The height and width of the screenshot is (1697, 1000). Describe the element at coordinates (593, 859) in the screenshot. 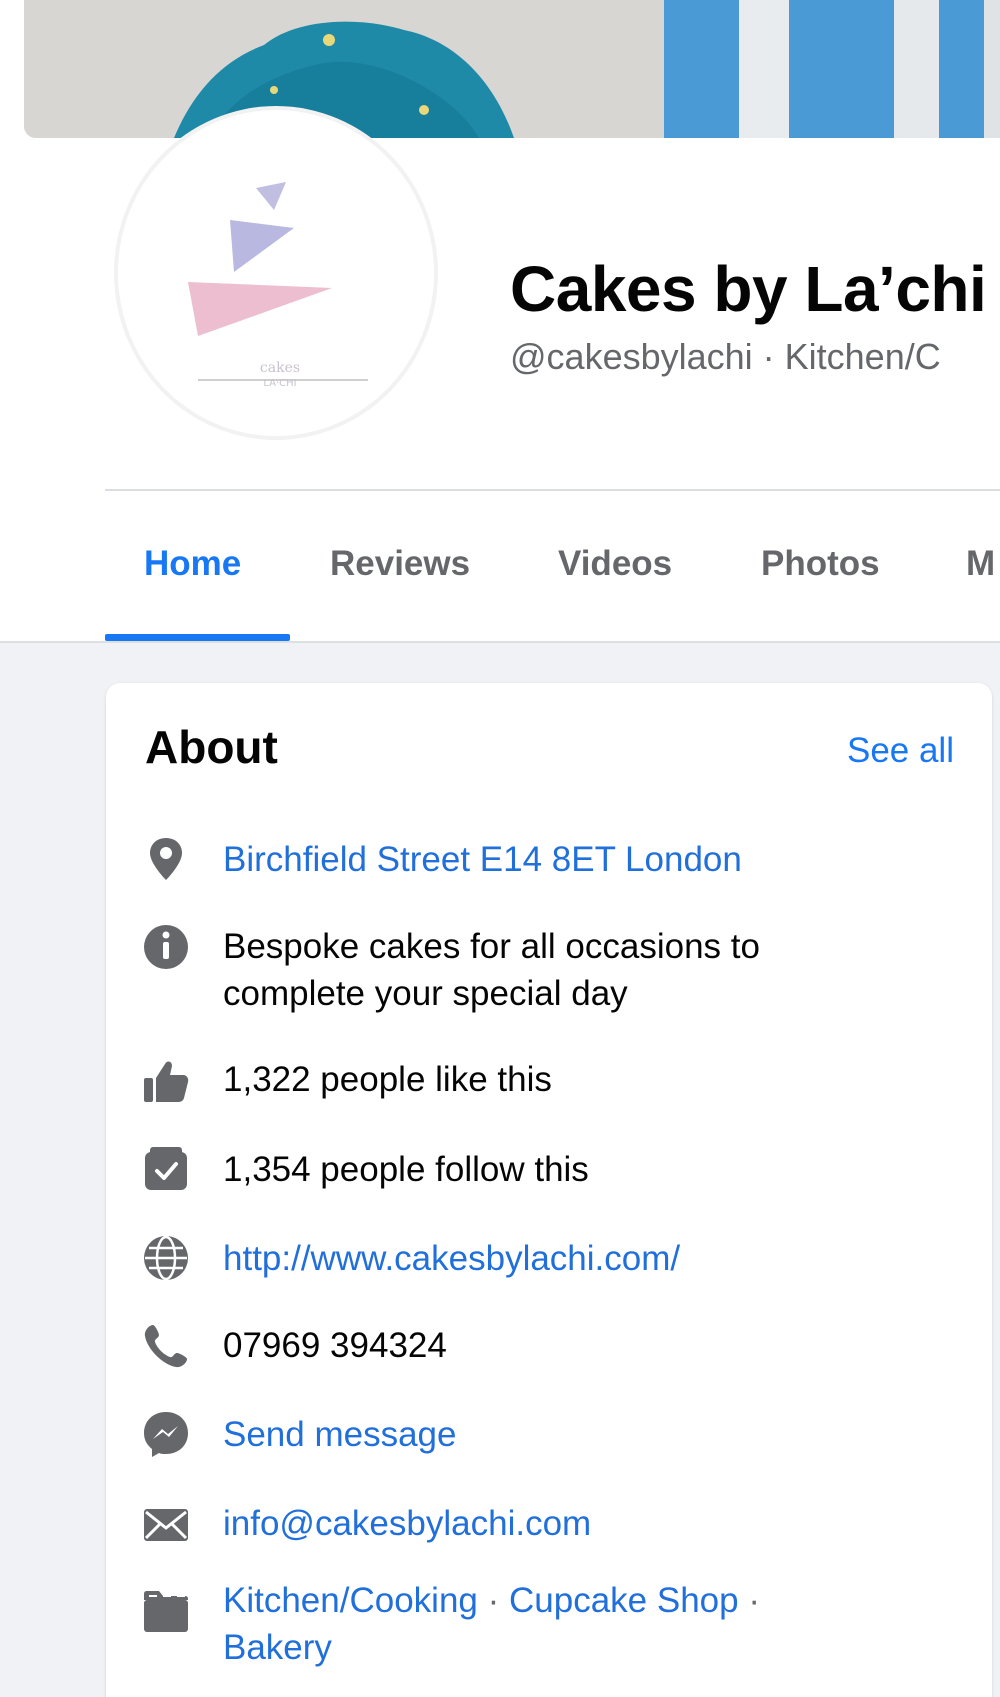

I see `address-link: Birchfield Street E14 8ET London` at that location.